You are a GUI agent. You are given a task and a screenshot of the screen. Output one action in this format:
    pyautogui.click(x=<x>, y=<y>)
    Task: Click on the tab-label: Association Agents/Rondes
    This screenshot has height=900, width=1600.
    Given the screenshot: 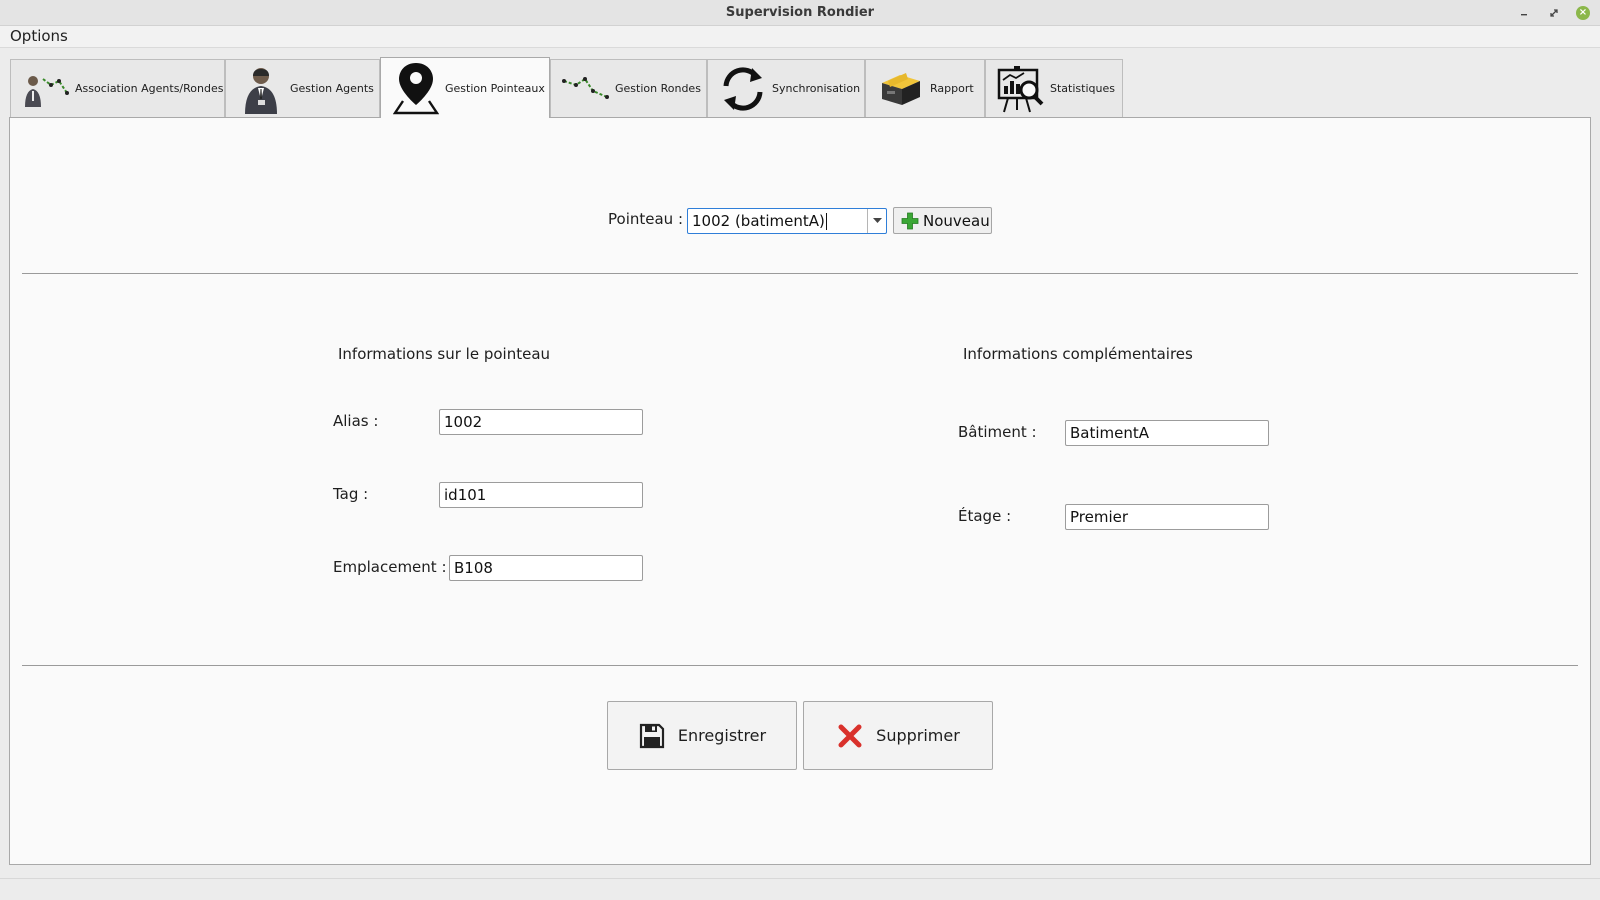 What is the action you would take?
    pyautogui.click(x=149, y=88)
    